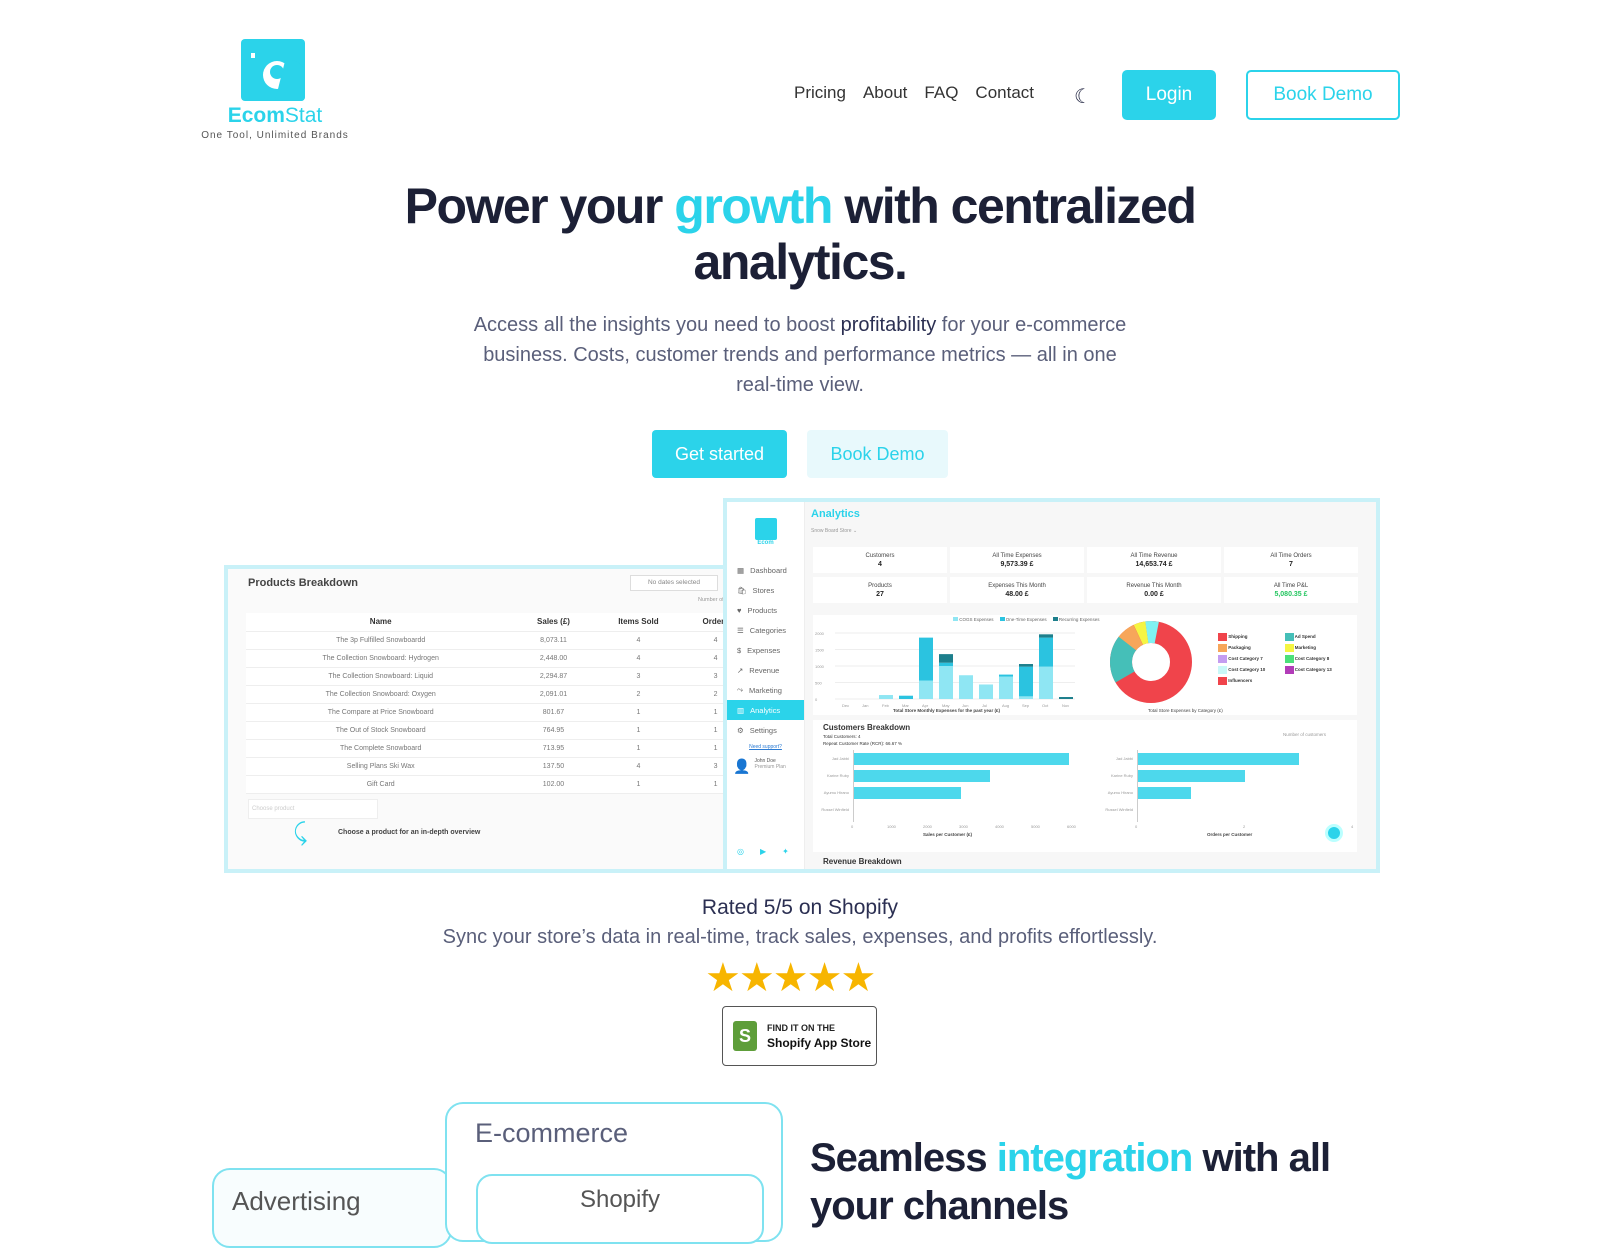 Image resolution: width=1600 pixels, height=1248 pixels. Describe the element at coordinates (381, 766) in the screenshot. I see `table-cell: Selling Plans Ski Wax` at that location.